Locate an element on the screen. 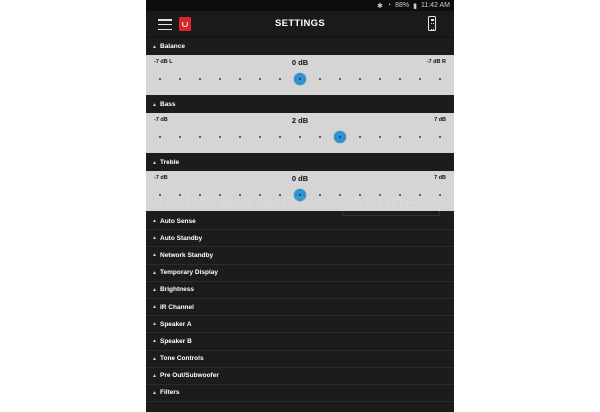 The width and height of the screenshot is (600, 412). list-item-pre-out-subwoofer: ▲ Pre Out/Subwoofer is located at coordinates (300, 376).